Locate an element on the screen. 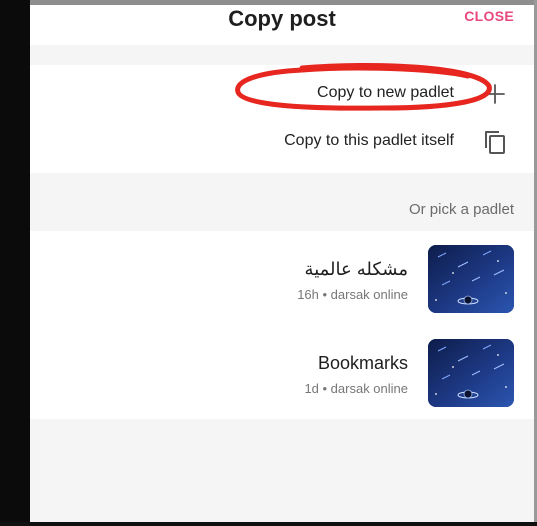 The image size is (537, 526). copy-to-this-padlet-button: Copy to this padlet itself is located at coordinates (282, 142).